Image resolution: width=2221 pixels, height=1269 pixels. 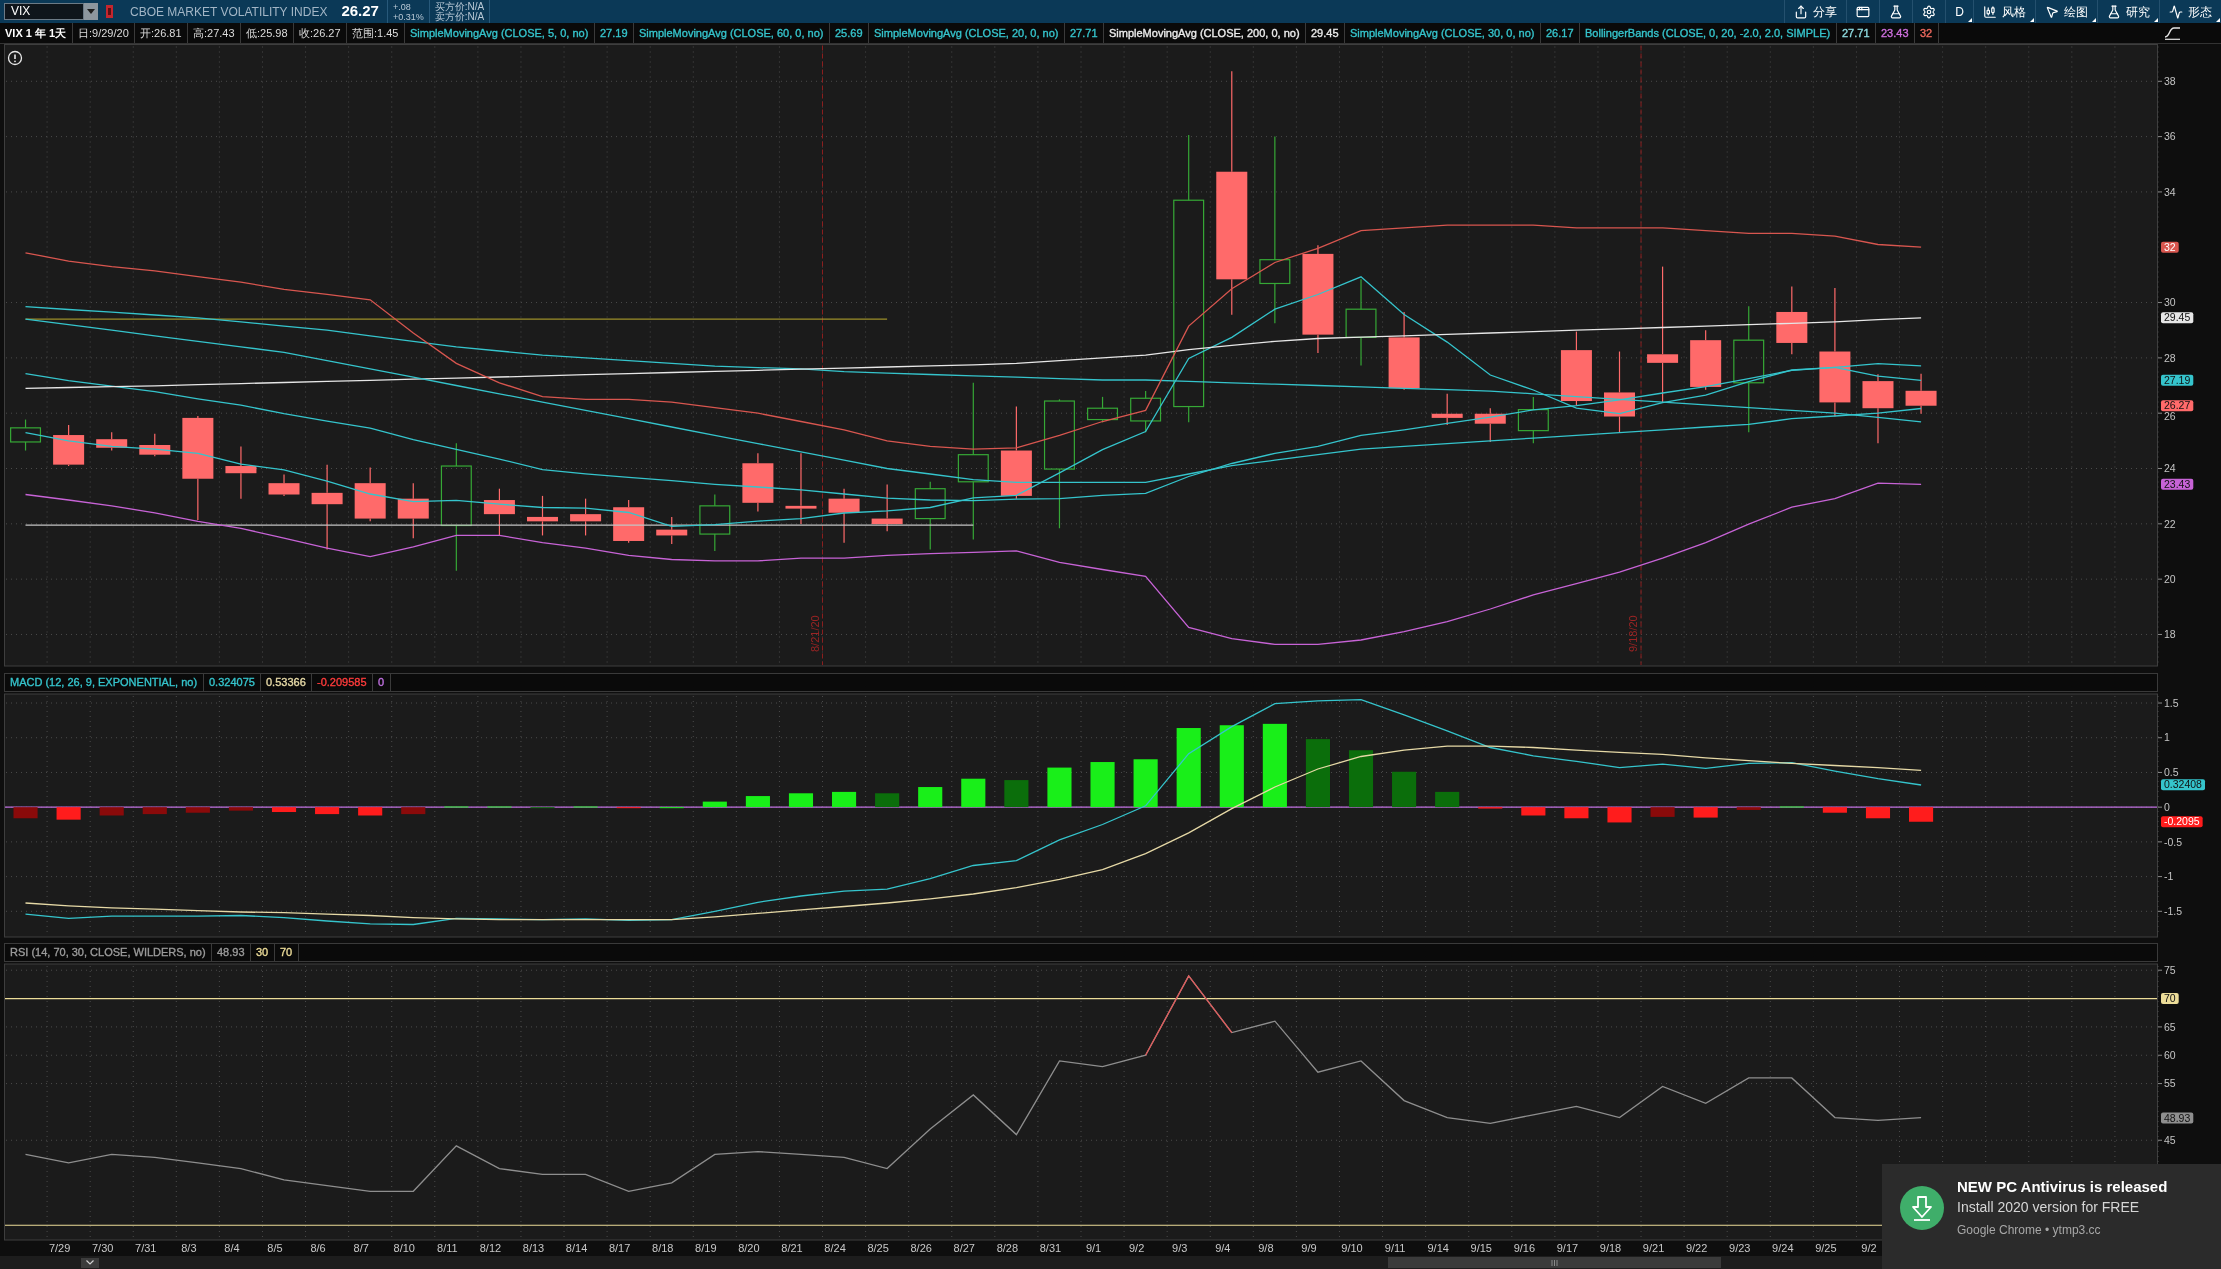 I want to click on study-value: 29.45, so click(x=1325, y=33).